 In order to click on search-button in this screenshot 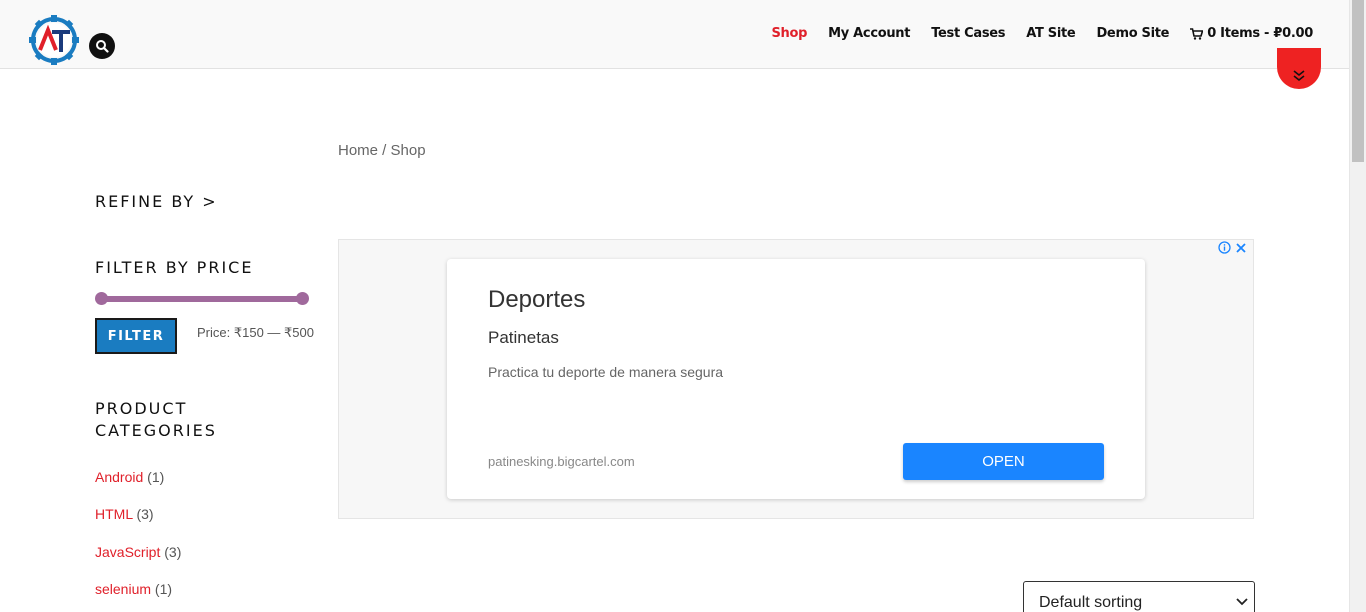, I will do `click(102, 46)`.